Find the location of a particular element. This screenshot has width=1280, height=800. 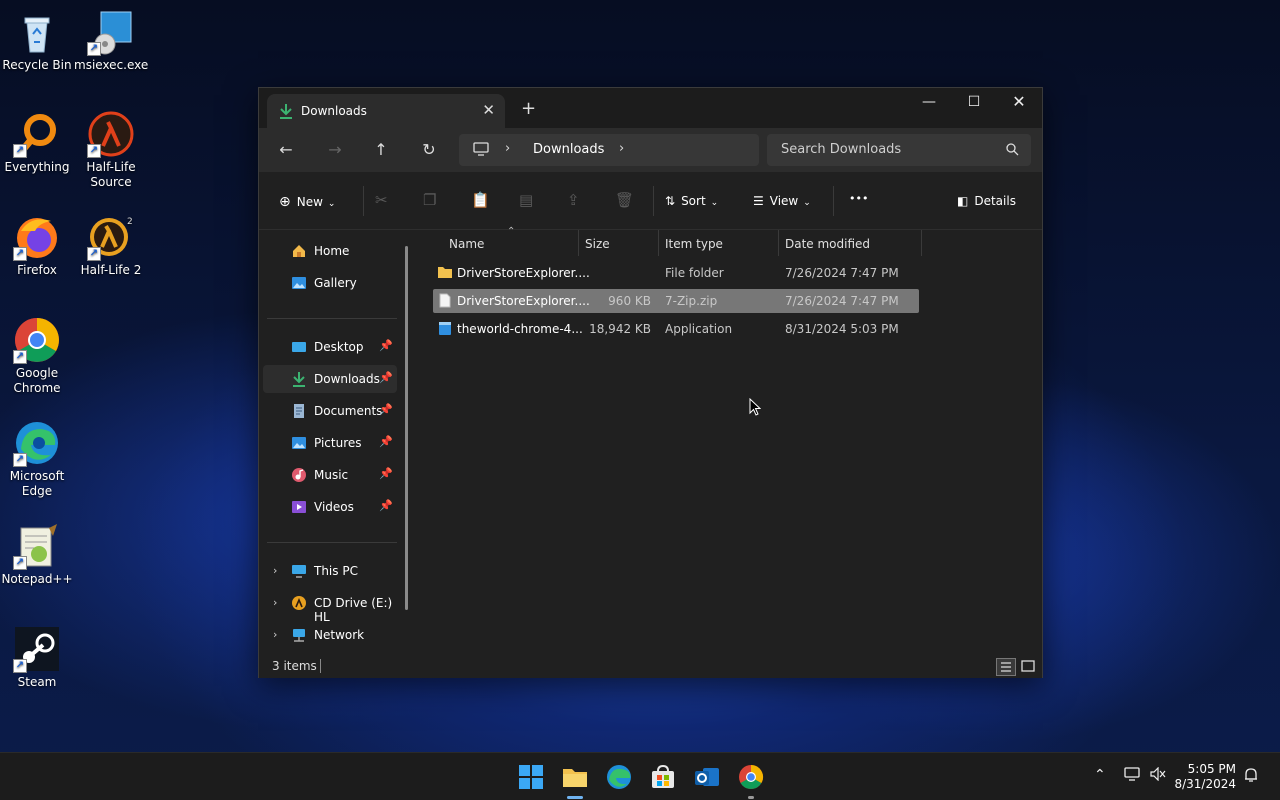

sidebar-item-music: Music 📌 is located at coordinates (330, 475).